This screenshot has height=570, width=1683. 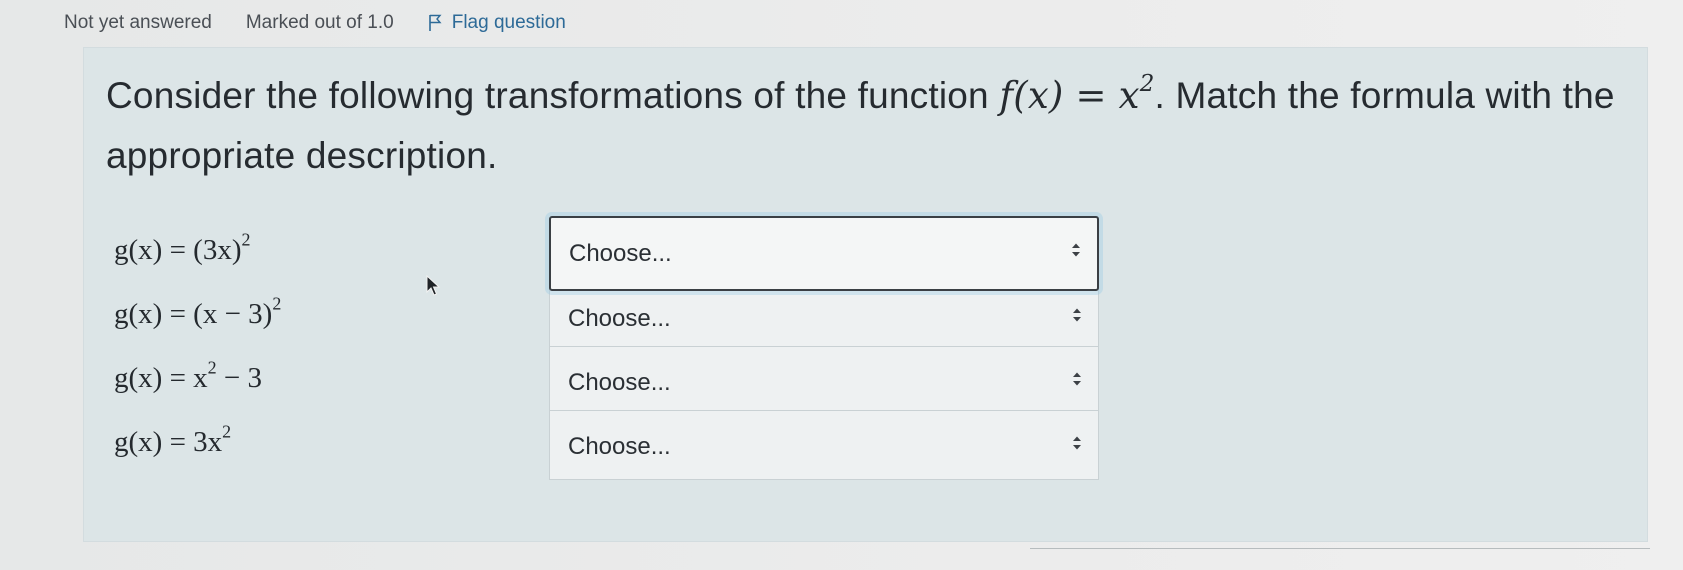 What do you see at coordinates (1147, 83) in the screenshot?
I see `function-exponent: 2` at bounding box center [1147, 83].